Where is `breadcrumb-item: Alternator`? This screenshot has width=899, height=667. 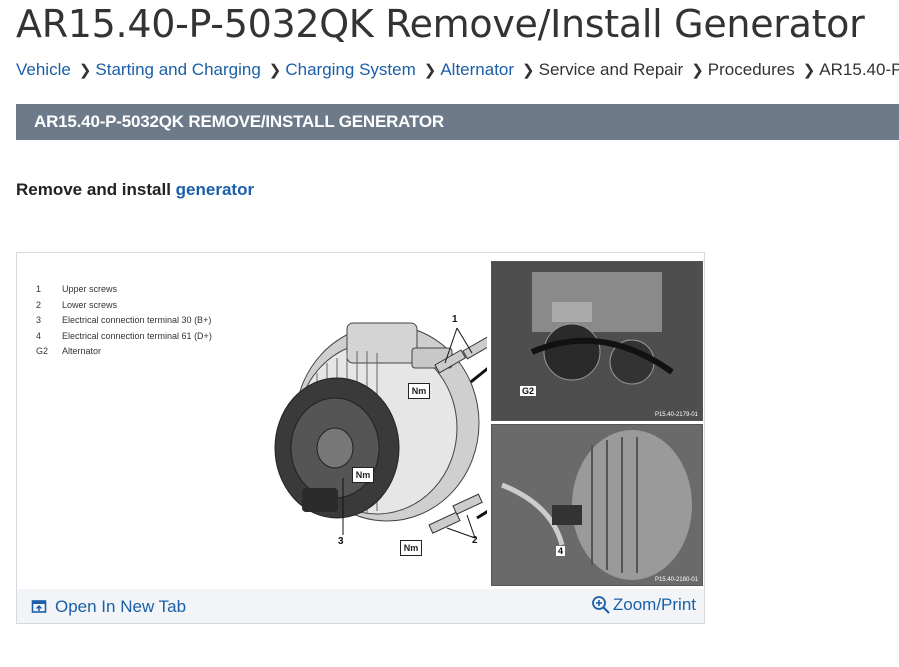 breadcrumb-item: Alternator is located at coordinates (477, 70).